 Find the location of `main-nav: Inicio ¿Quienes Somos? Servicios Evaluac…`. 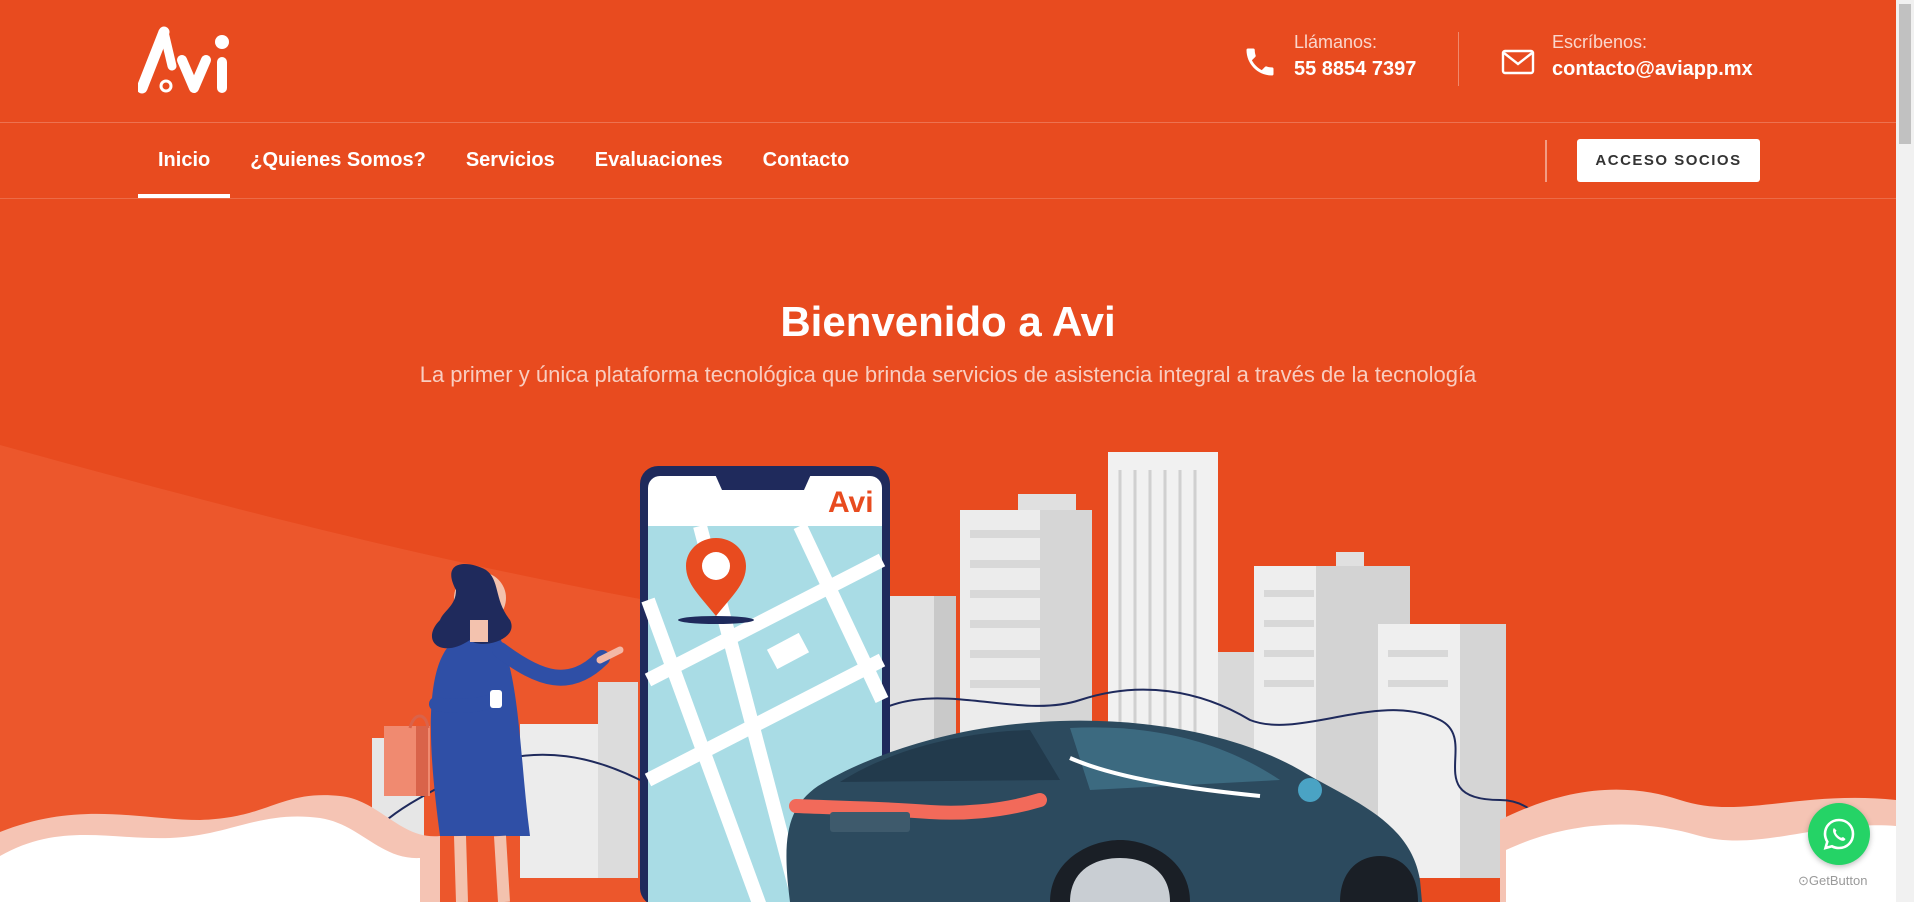

main-nav: Inicio ¿Quienes Somos? Servicios Evaluac… is located at coordinates (948, 160).